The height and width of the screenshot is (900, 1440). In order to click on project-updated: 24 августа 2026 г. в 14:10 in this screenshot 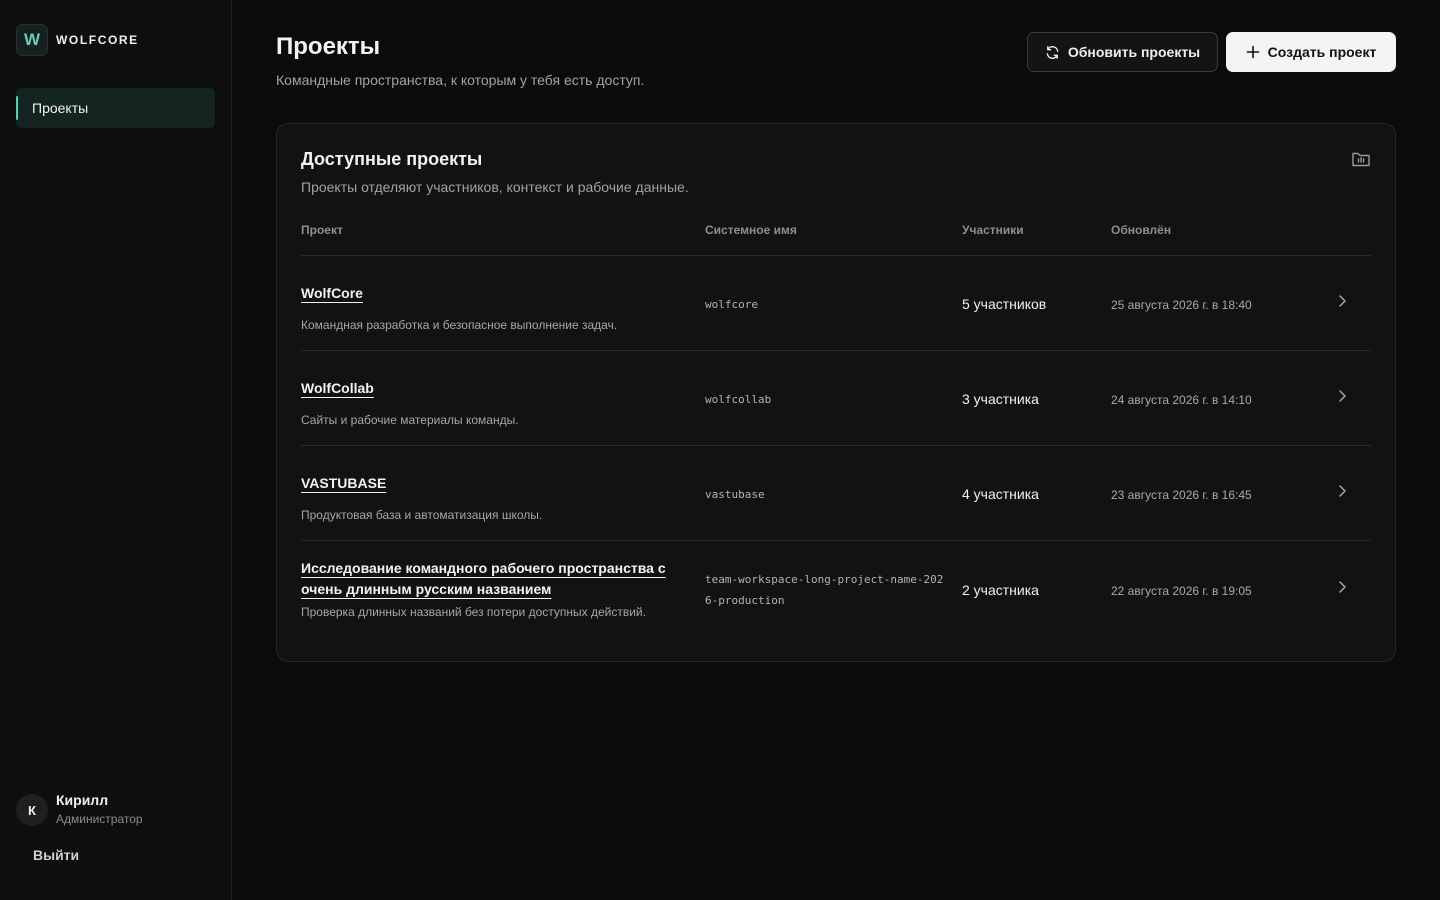, I will do `click(1181, 400)`.